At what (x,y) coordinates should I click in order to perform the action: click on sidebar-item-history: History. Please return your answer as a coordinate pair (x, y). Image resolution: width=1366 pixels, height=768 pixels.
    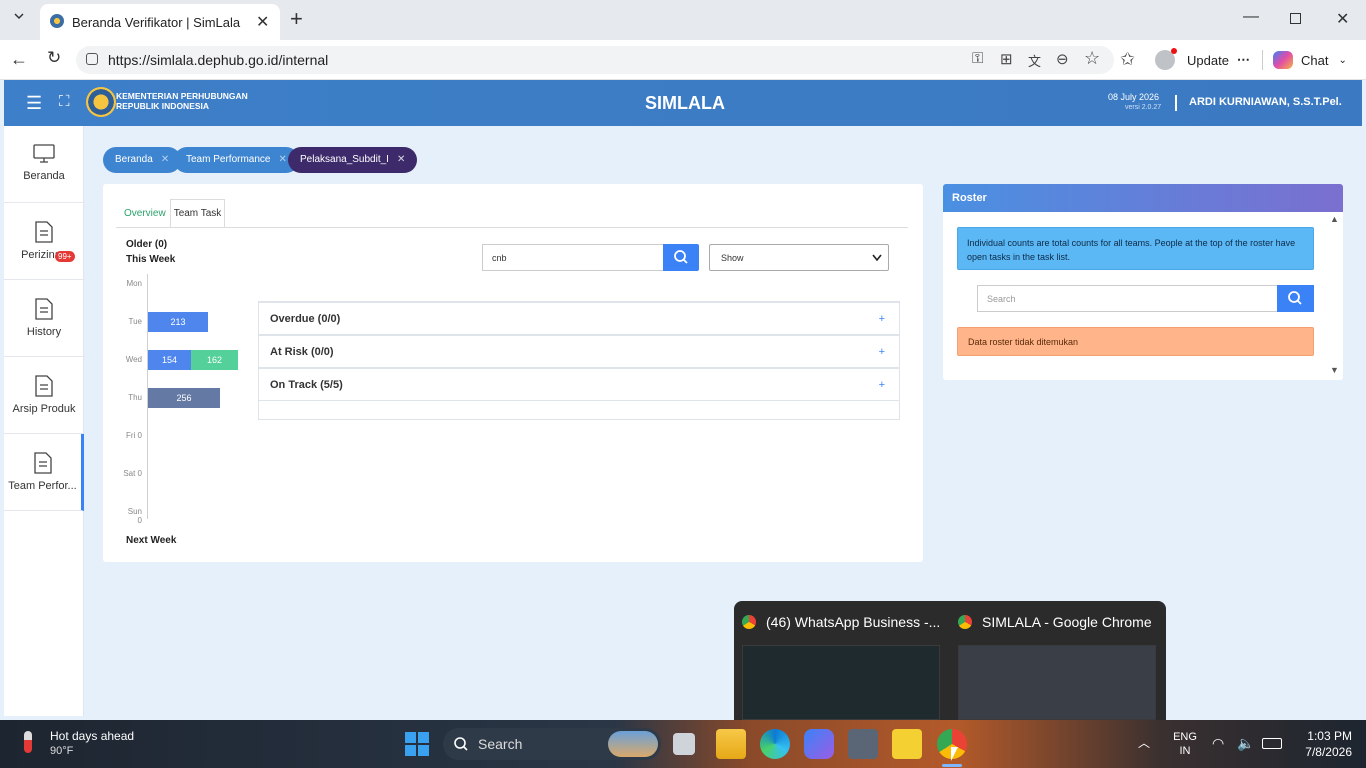
    Looking at the image, I should click on (44, 318).